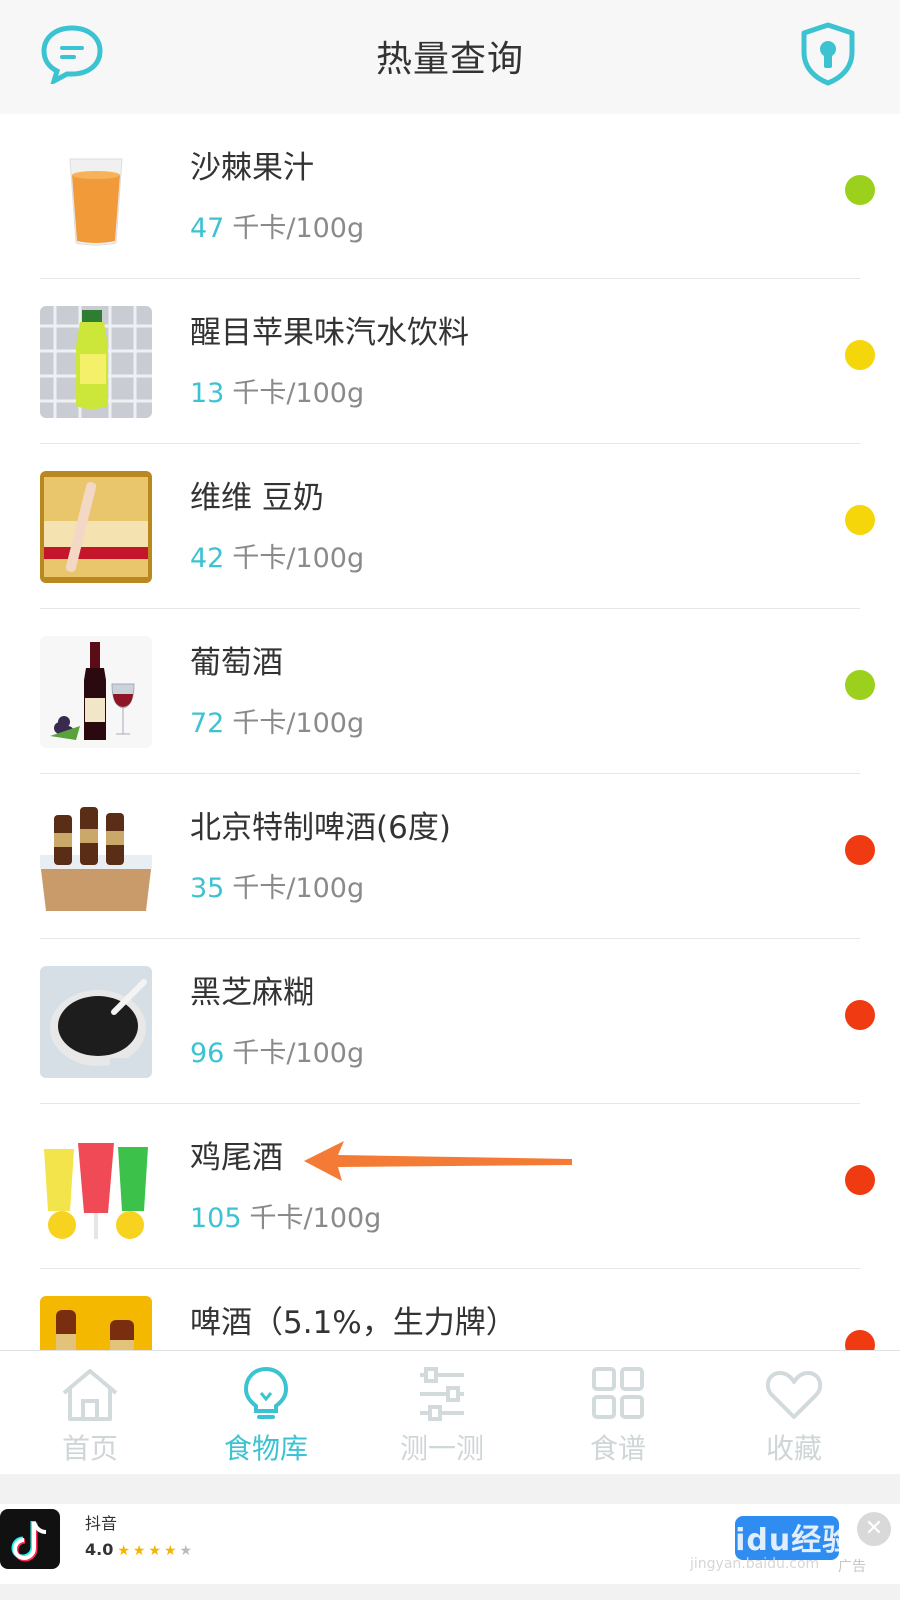  I want to click on food-item: 醒目苹果味汽水饮料 13 千卡/100g, so click(450, 361).